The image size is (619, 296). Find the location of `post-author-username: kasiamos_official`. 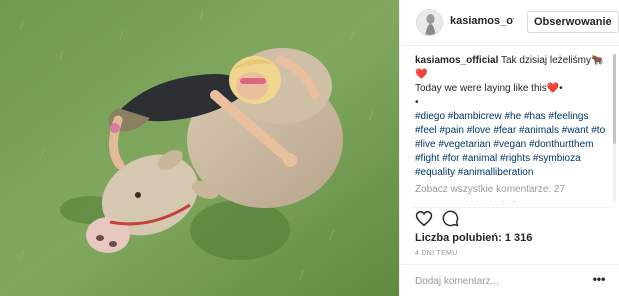

post-author-username: kasiamos_official is located at coordinates (482, 21).